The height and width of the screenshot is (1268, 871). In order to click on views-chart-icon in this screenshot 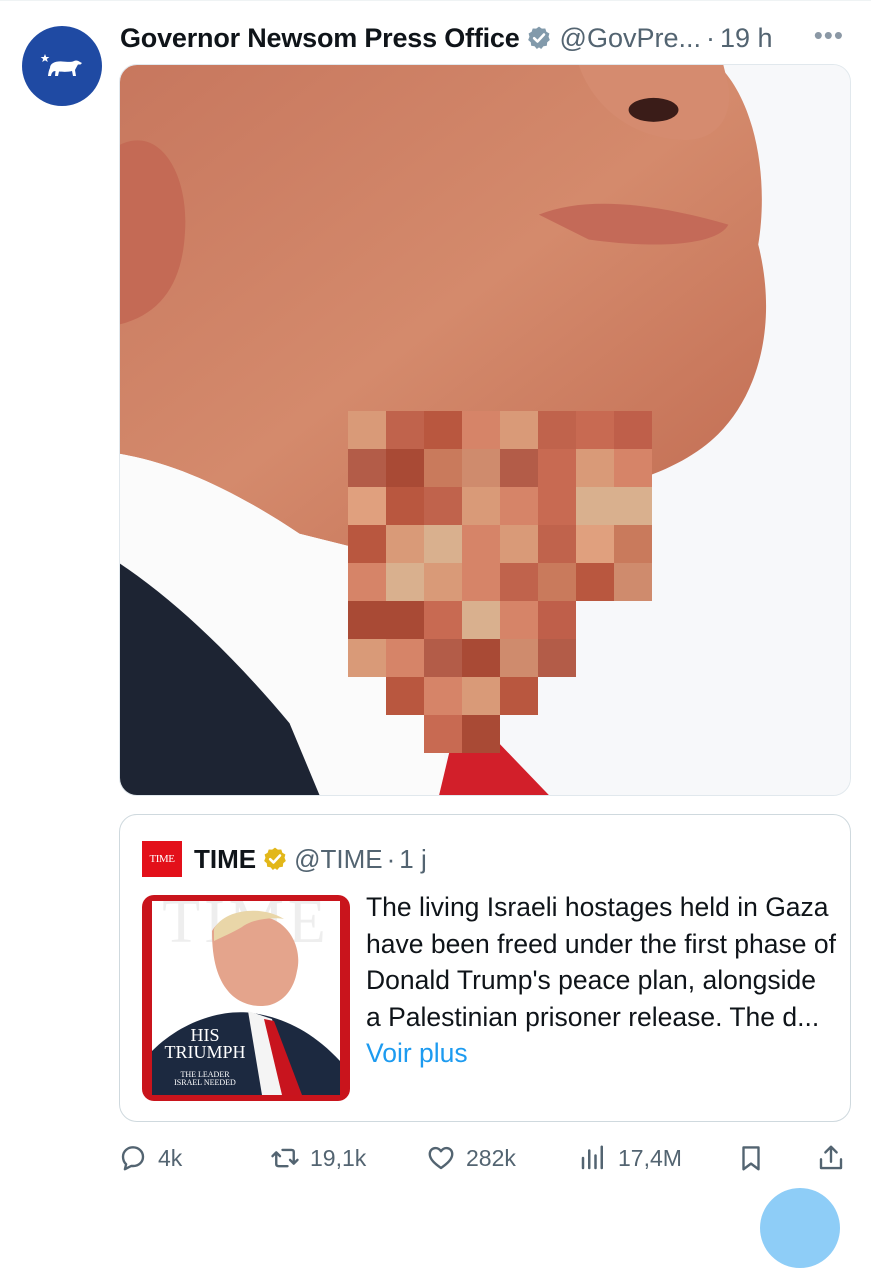, I will do `click(592, 1157)`.